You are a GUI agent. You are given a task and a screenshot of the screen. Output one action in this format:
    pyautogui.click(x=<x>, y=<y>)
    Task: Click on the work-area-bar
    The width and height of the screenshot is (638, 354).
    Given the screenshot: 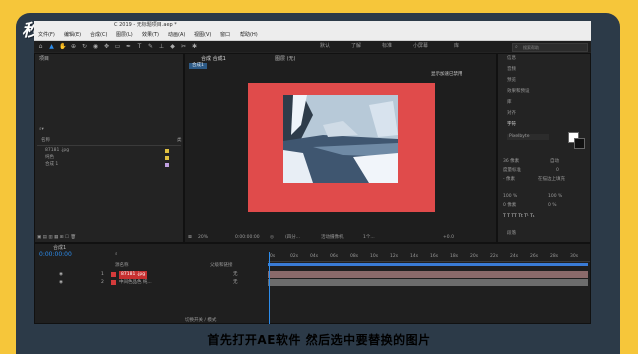 What is the action you would take?
    pyautogui.click(x=428, y=264)
    